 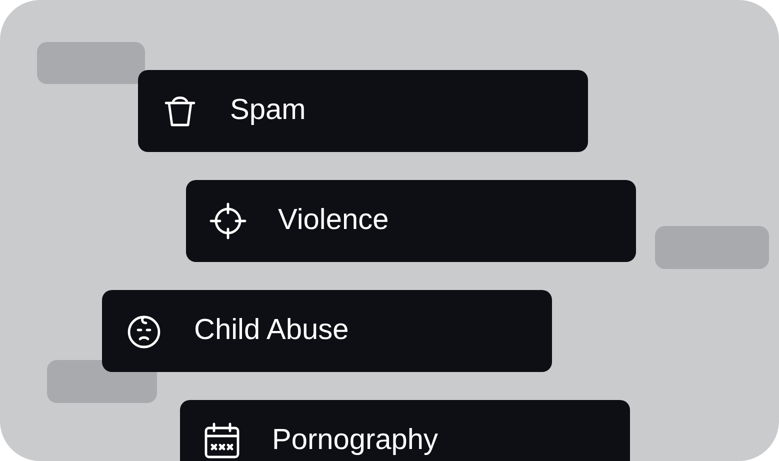 What do you see at coordinates (271, 330) in the screenshot?
I see `category-label: Child Abuse` at bounding box center [271, 330].